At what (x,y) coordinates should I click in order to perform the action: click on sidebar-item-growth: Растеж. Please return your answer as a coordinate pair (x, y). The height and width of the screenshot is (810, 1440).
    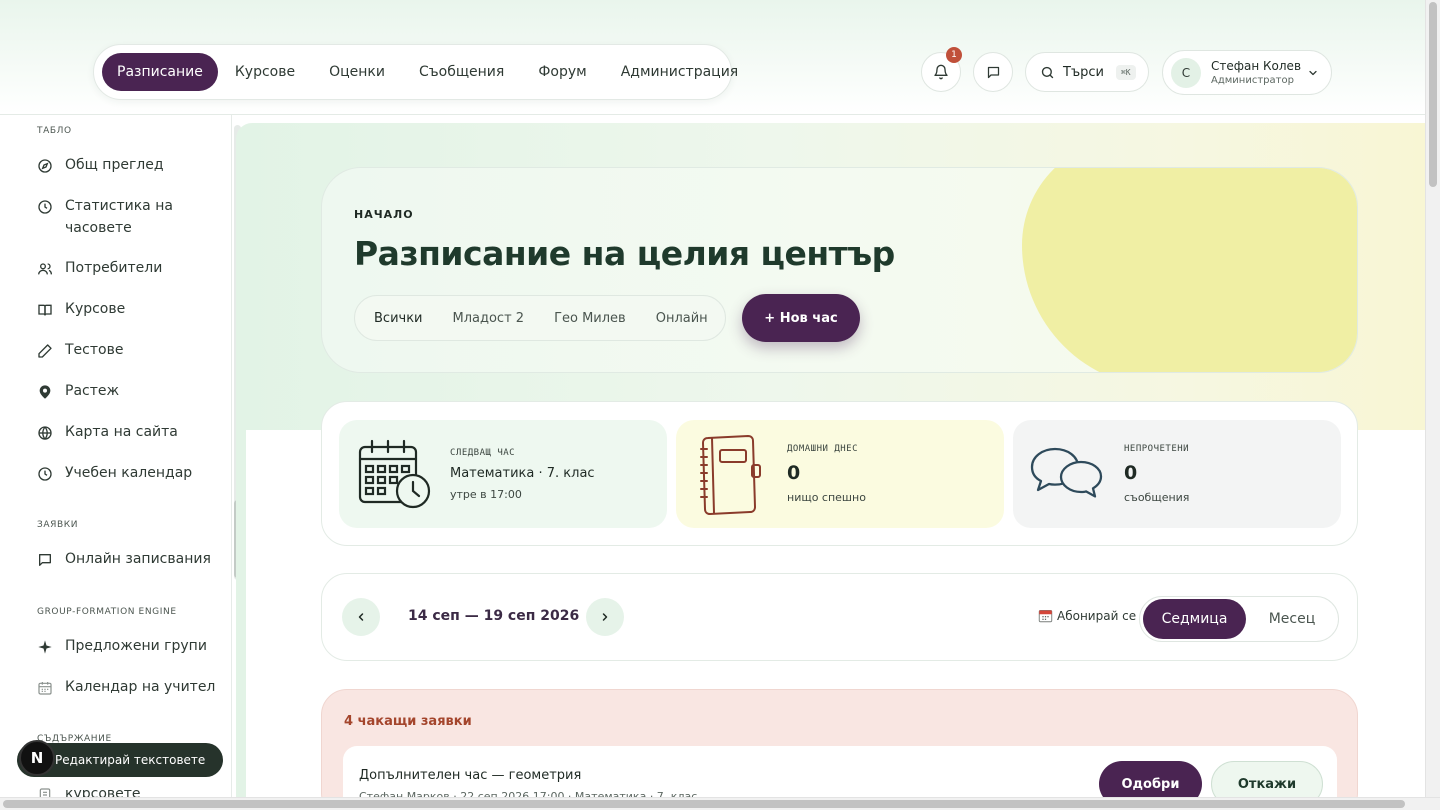
    Looking at the image, I should click on (129, 392).